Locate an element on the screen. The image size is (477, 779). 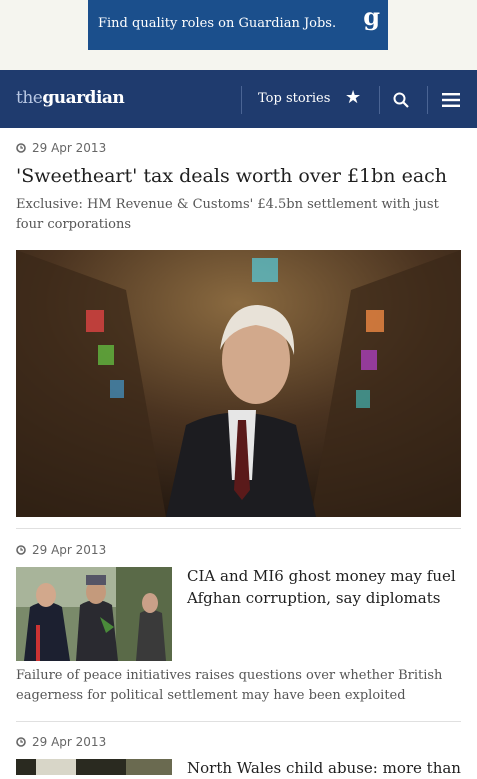
search-icon is located at coordinates (401, 100).